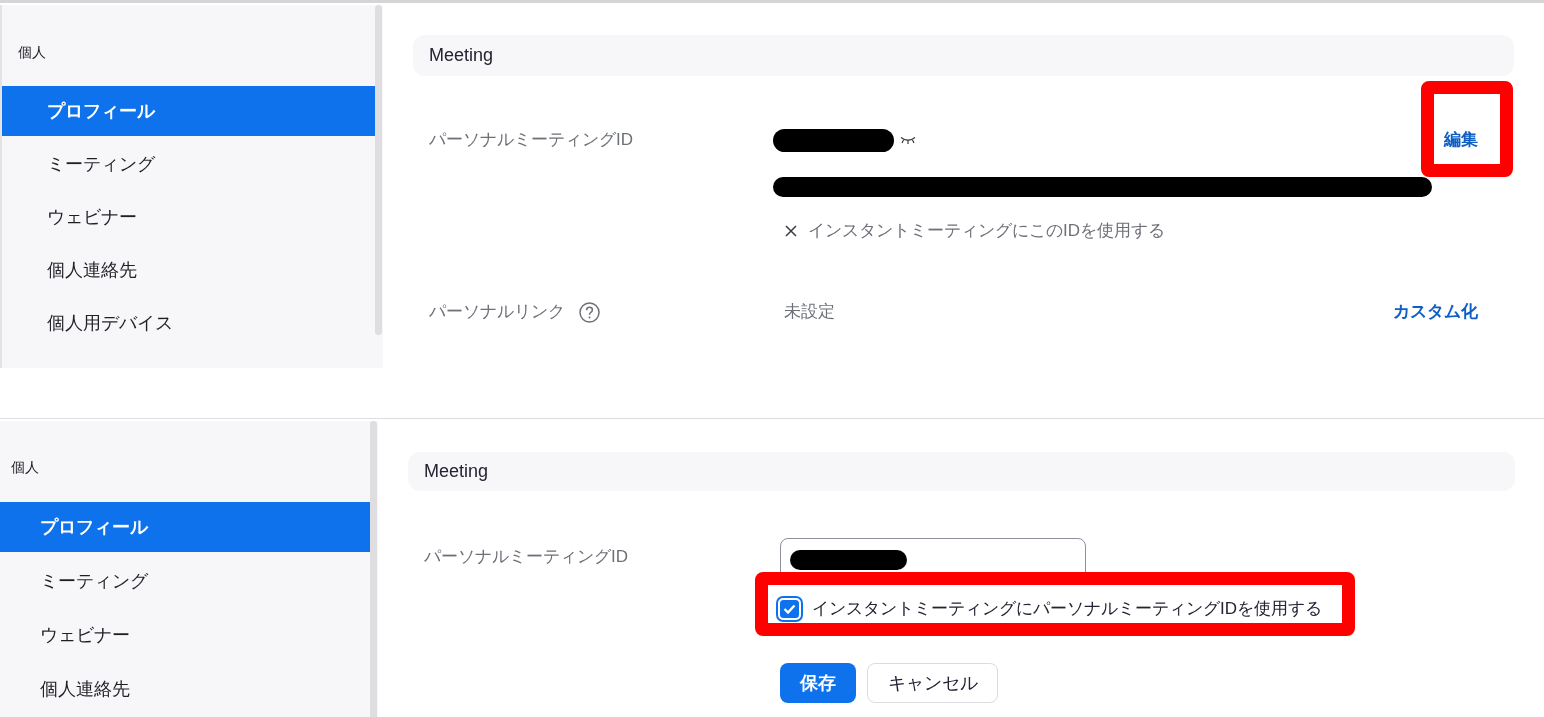 This screenshot has height=717, width=1544. I want to click on sidebar-item: 個人用デバイス, so click(188, 323).